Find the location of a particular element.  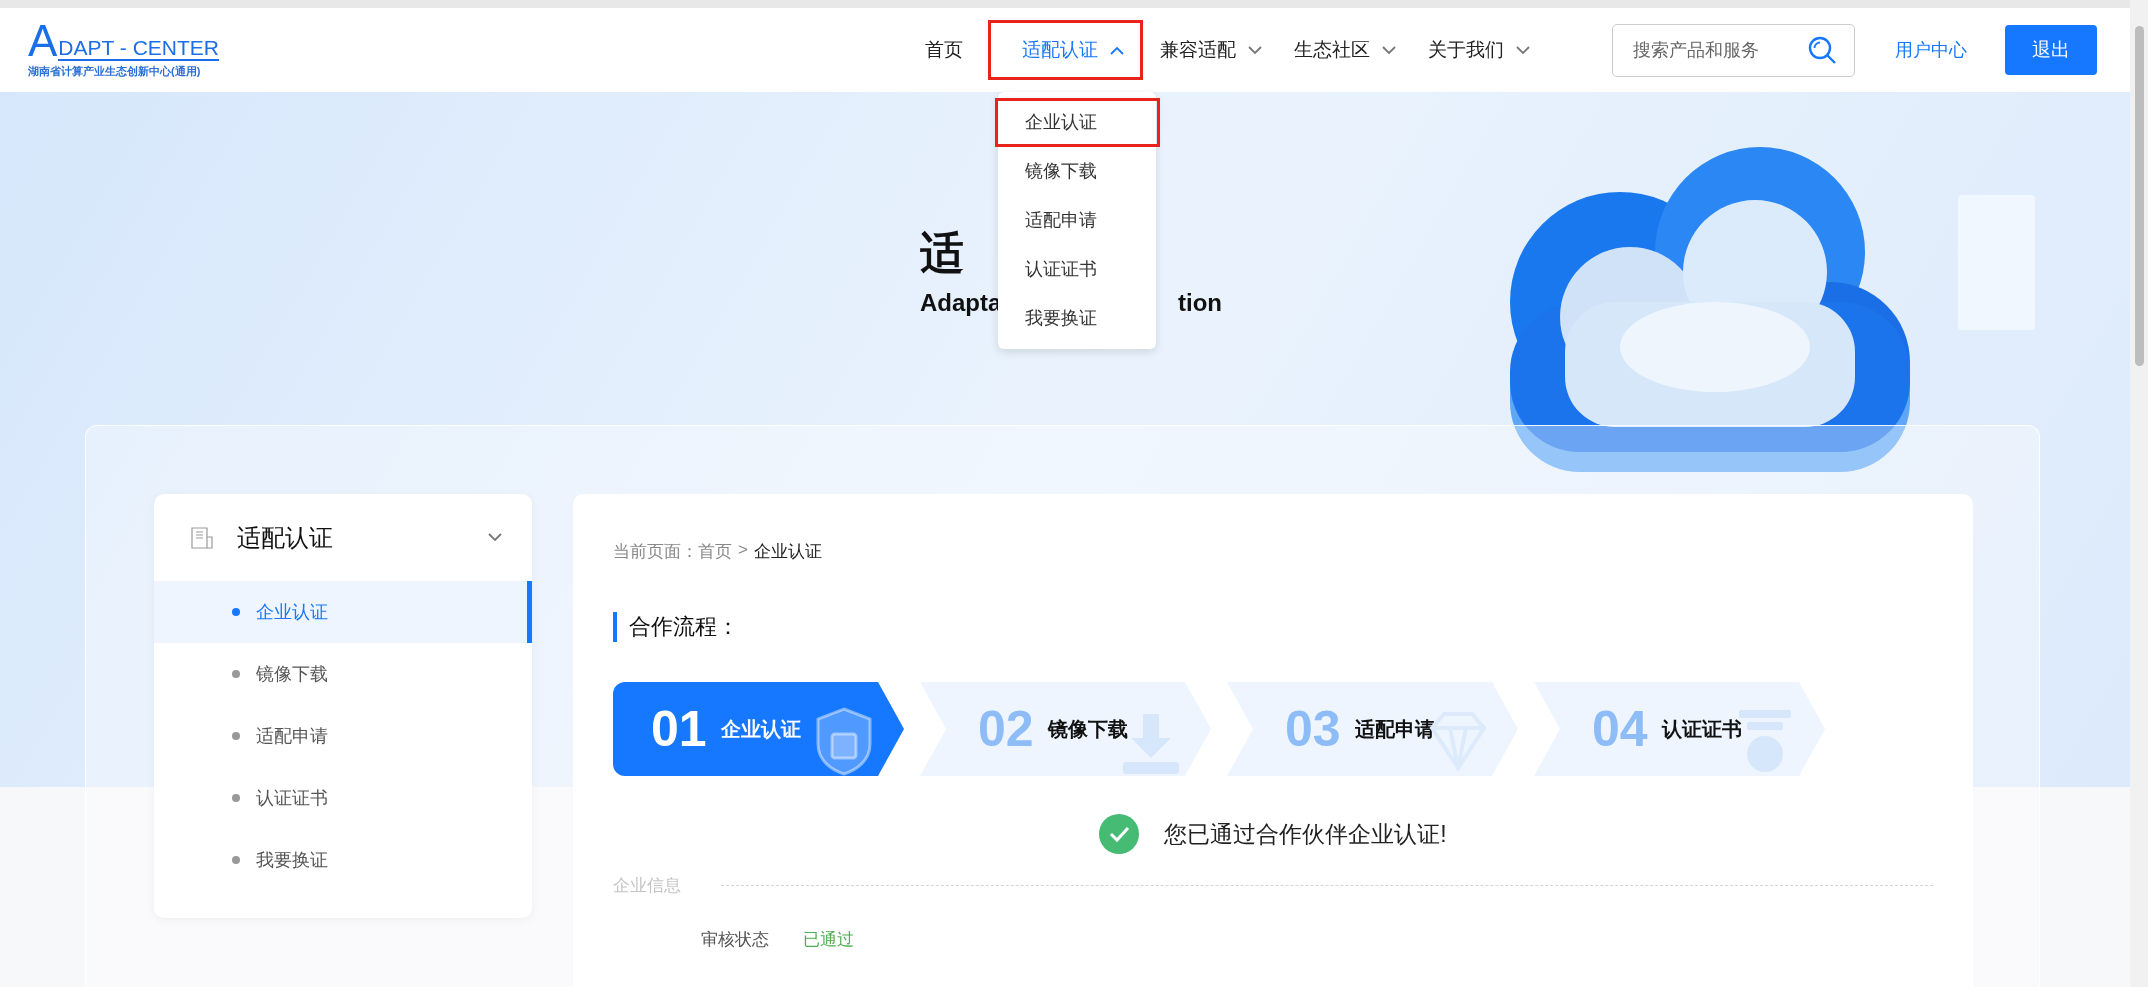

sidebar-item: 认证证书 is located at coordinates (343, 798).